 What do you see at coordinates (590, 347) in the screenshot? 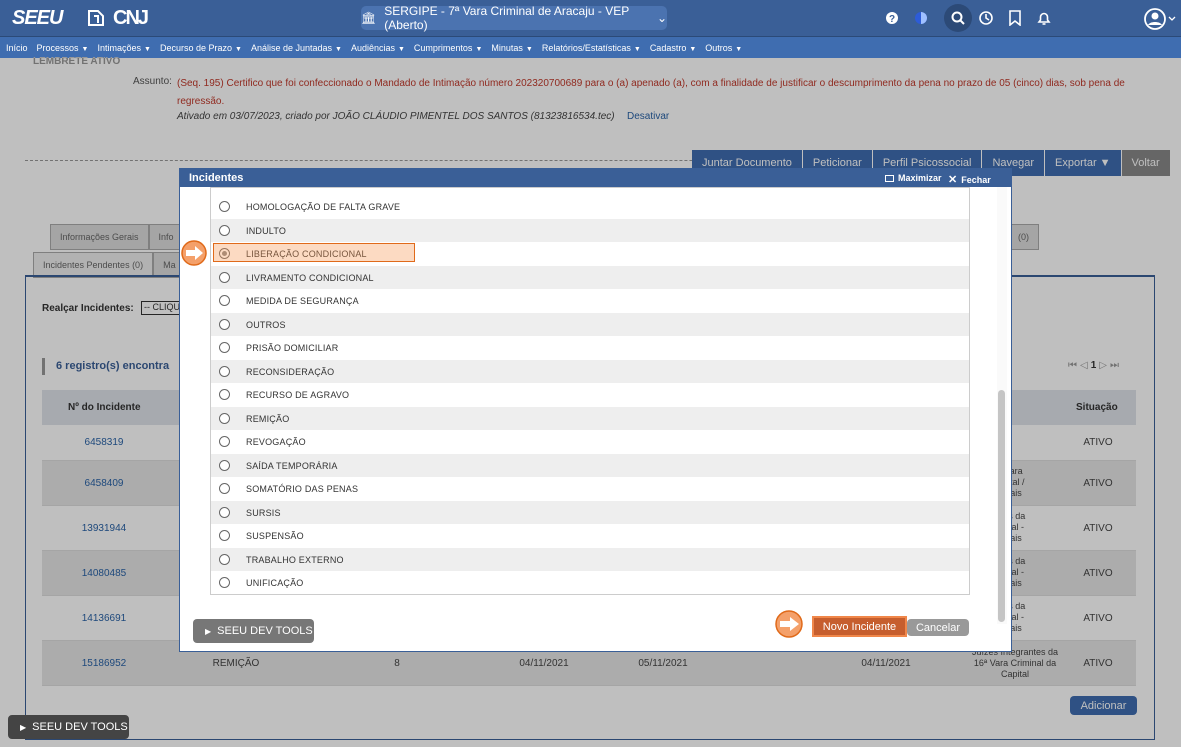
I see `list-item: PRISÃO DOMICILIAR` at bounding box center [590, 347].